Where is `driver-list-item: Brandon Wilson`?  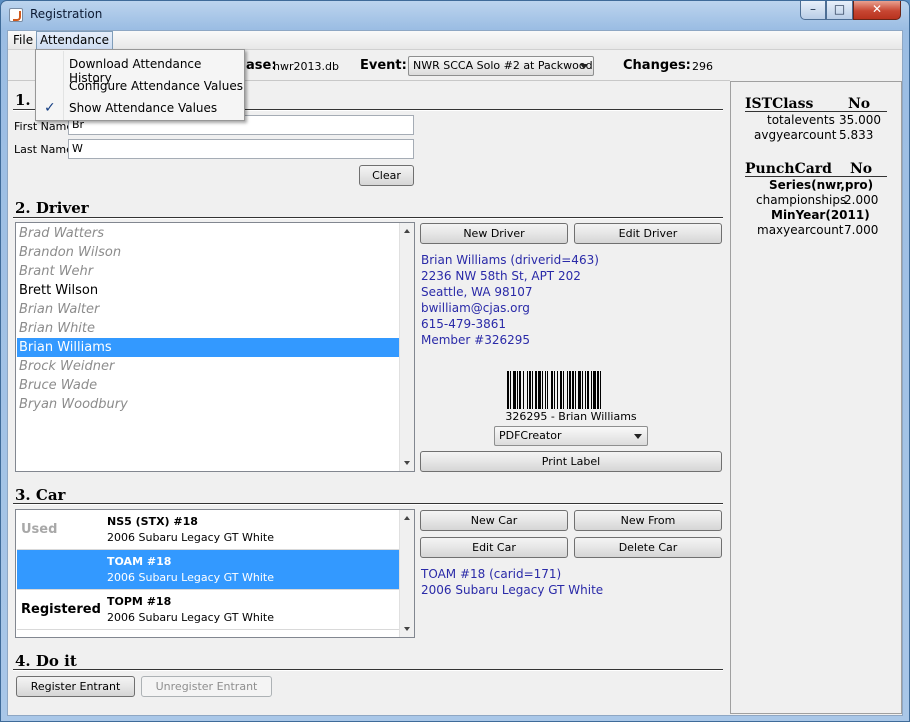
driver-list-item: Brandon Wilson is located at coordinates (208, 252).